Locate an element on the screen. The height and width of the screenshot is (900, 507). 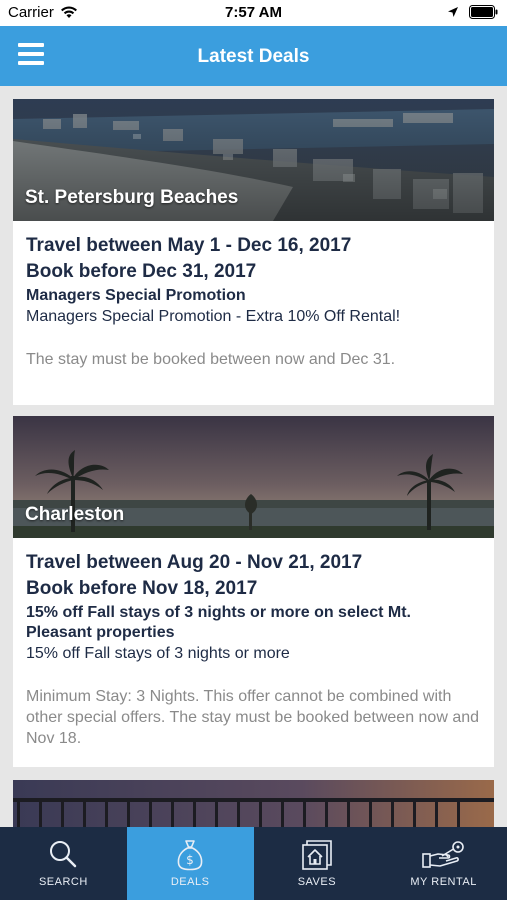
tab-my-rental: MY RENTAL is located at coordinates (443, 863).